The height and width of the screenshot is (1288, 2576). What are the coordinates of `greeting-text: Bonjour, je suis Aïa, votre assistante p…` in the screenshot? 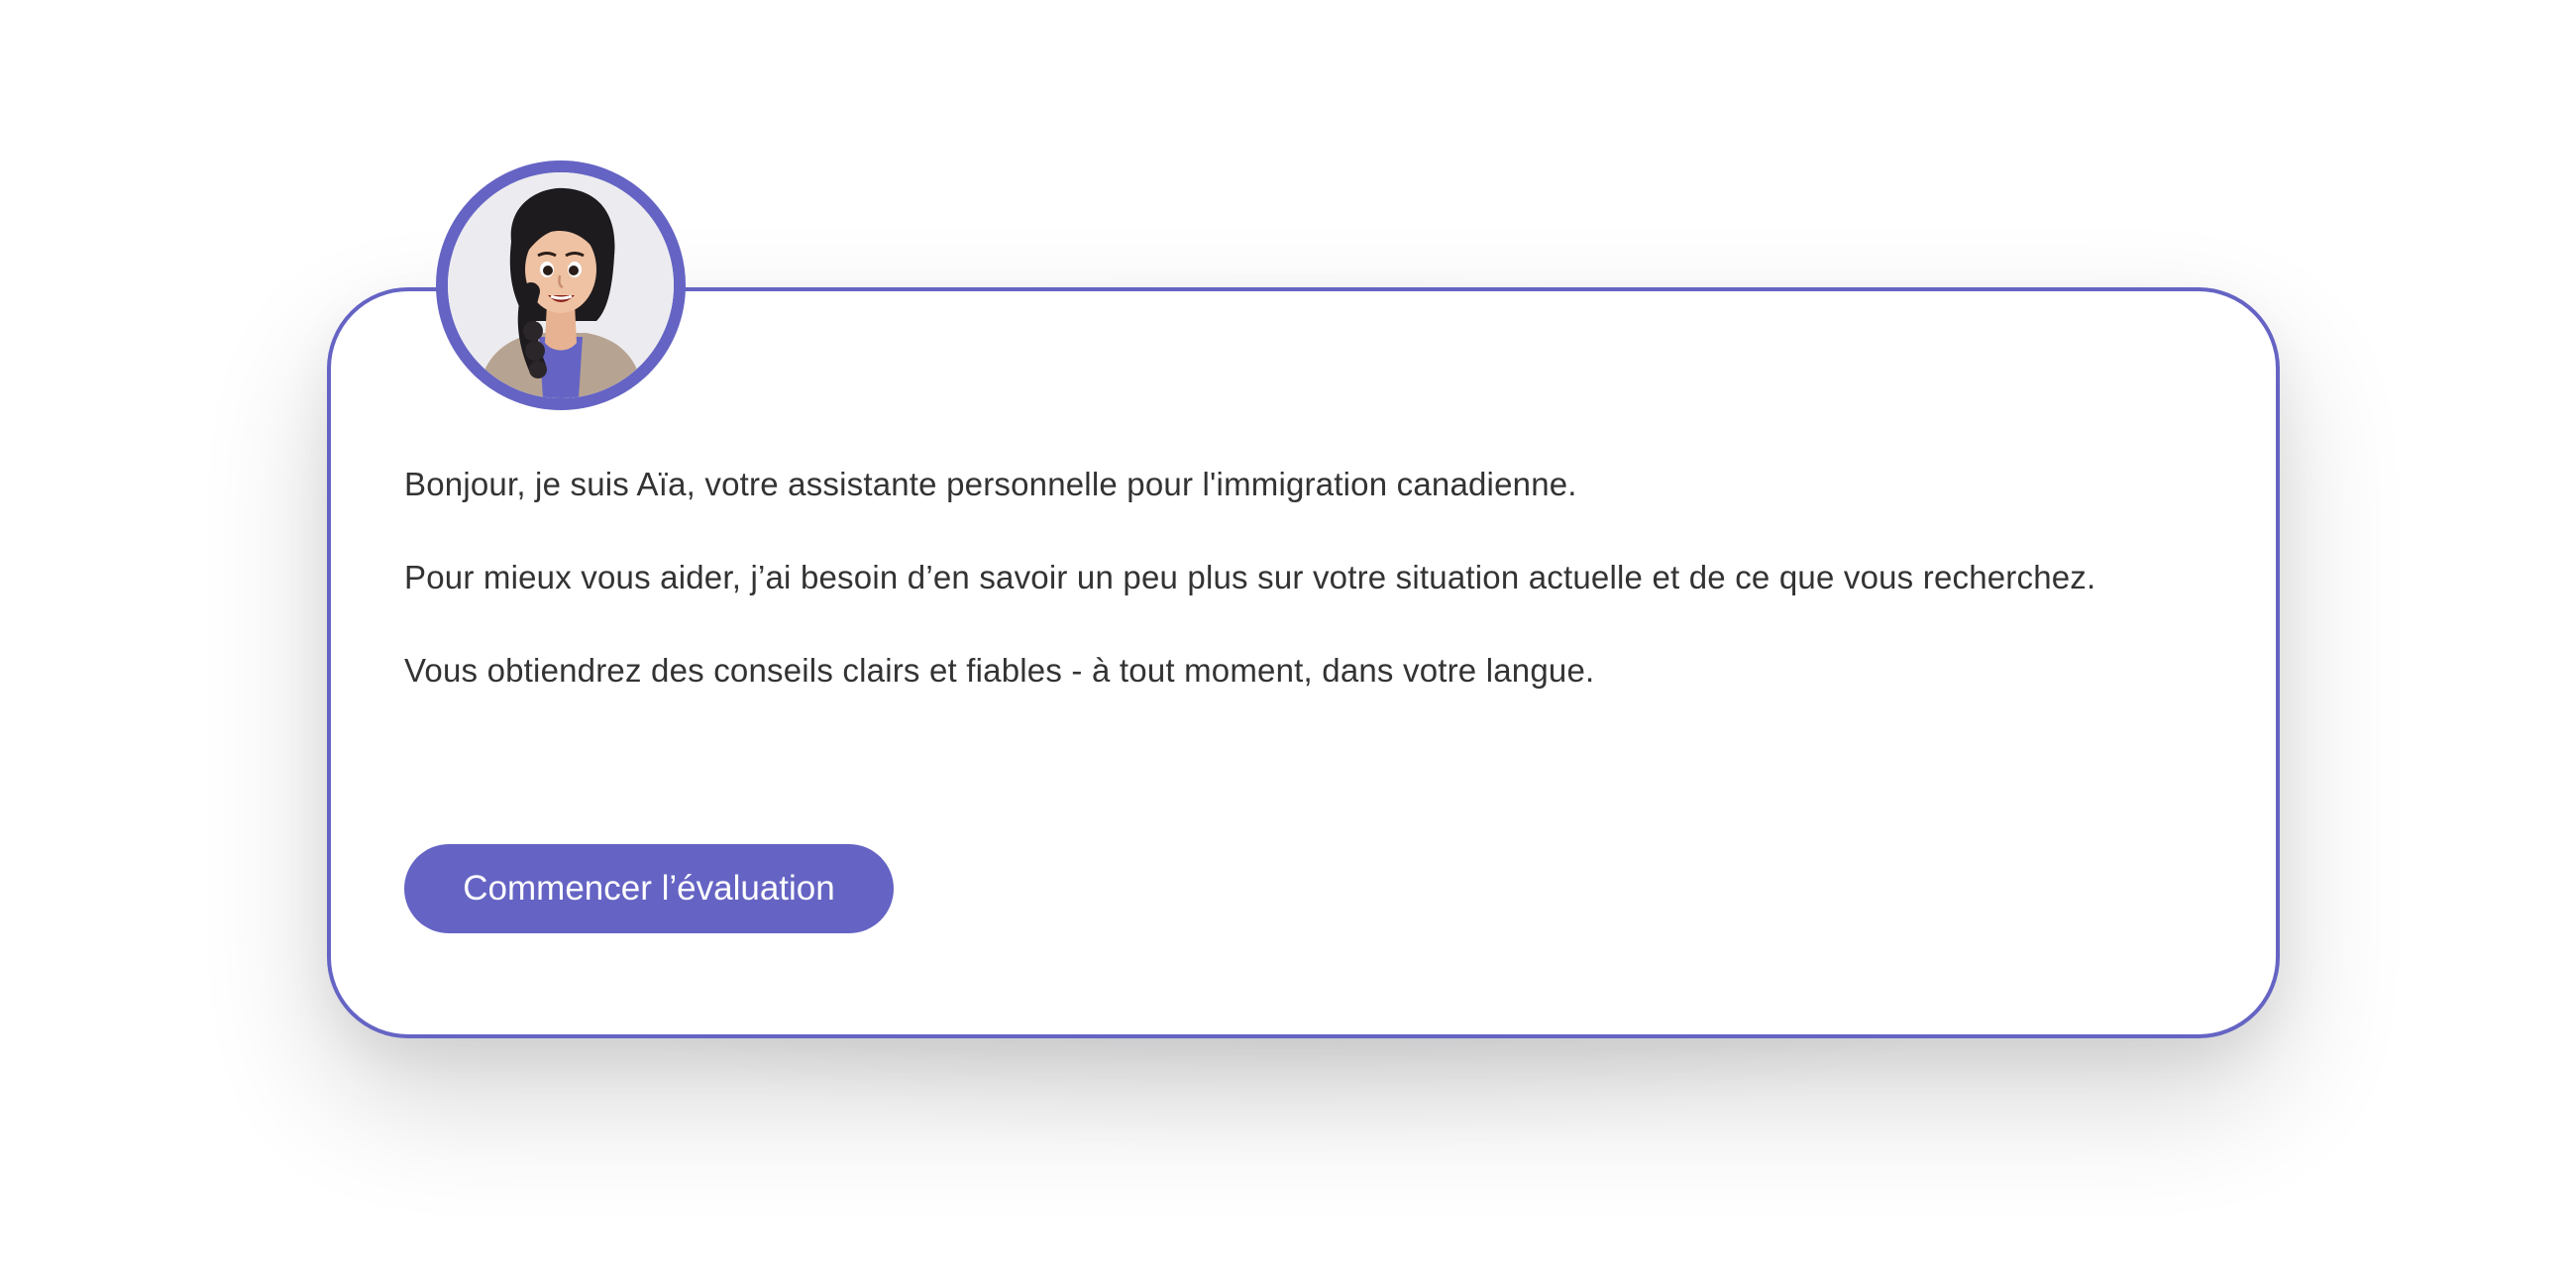 It's located at (990, 484).